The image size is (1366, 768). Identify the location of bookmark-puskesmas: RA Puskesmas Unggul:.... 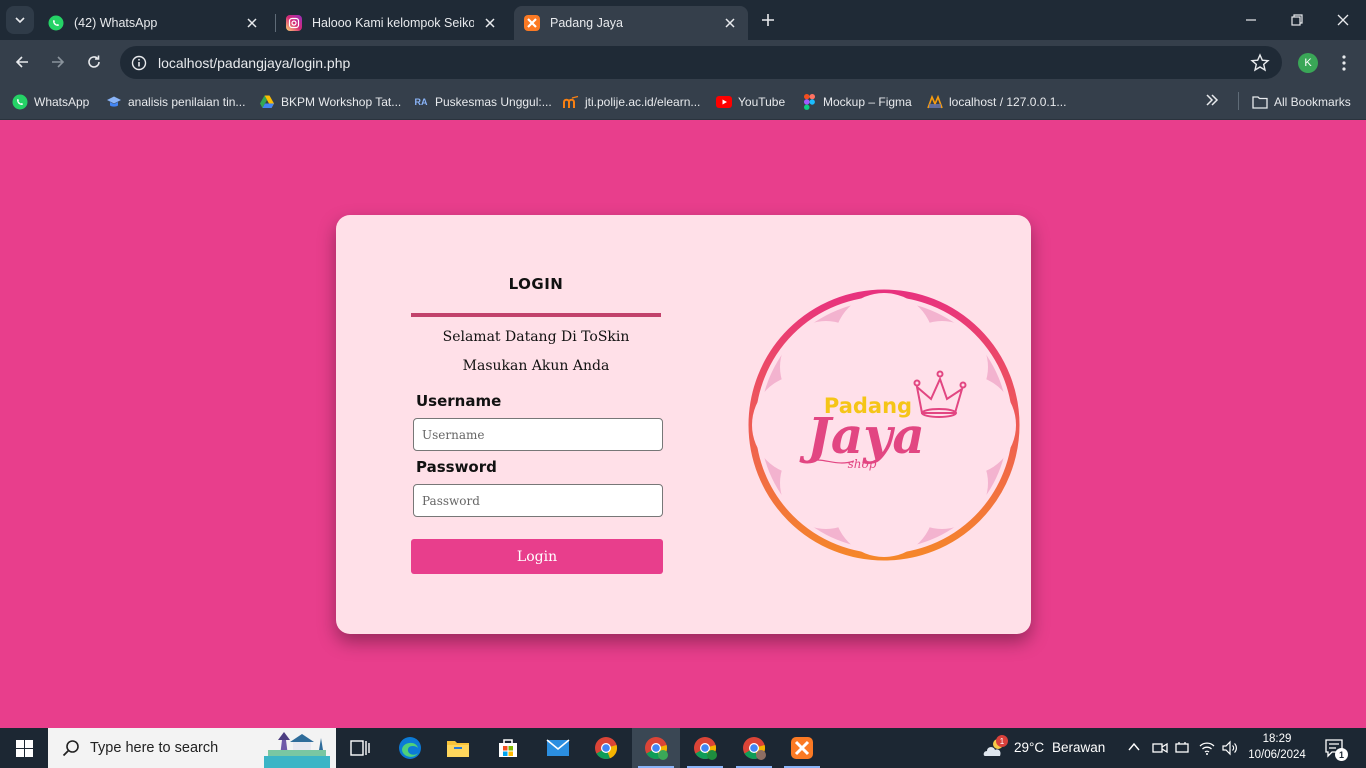
(482, 102).